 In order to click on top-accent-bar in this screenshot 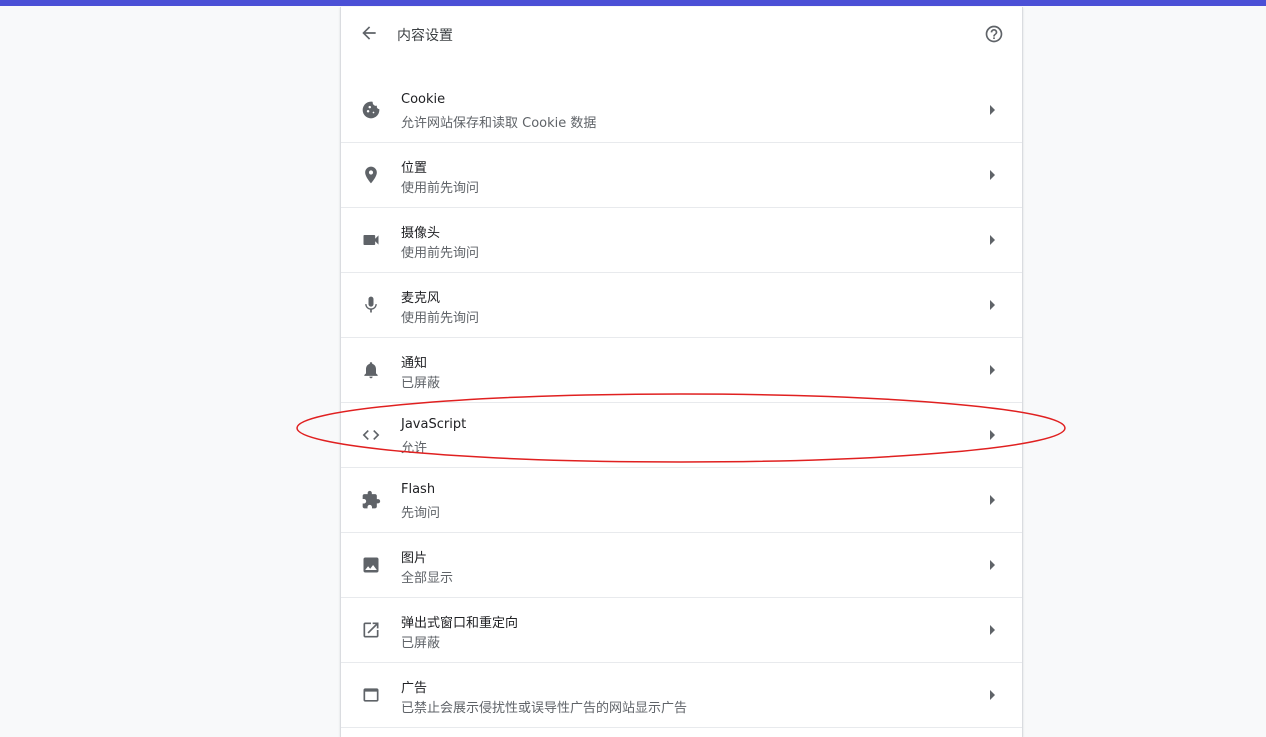, I will do `click(633, 3)`.